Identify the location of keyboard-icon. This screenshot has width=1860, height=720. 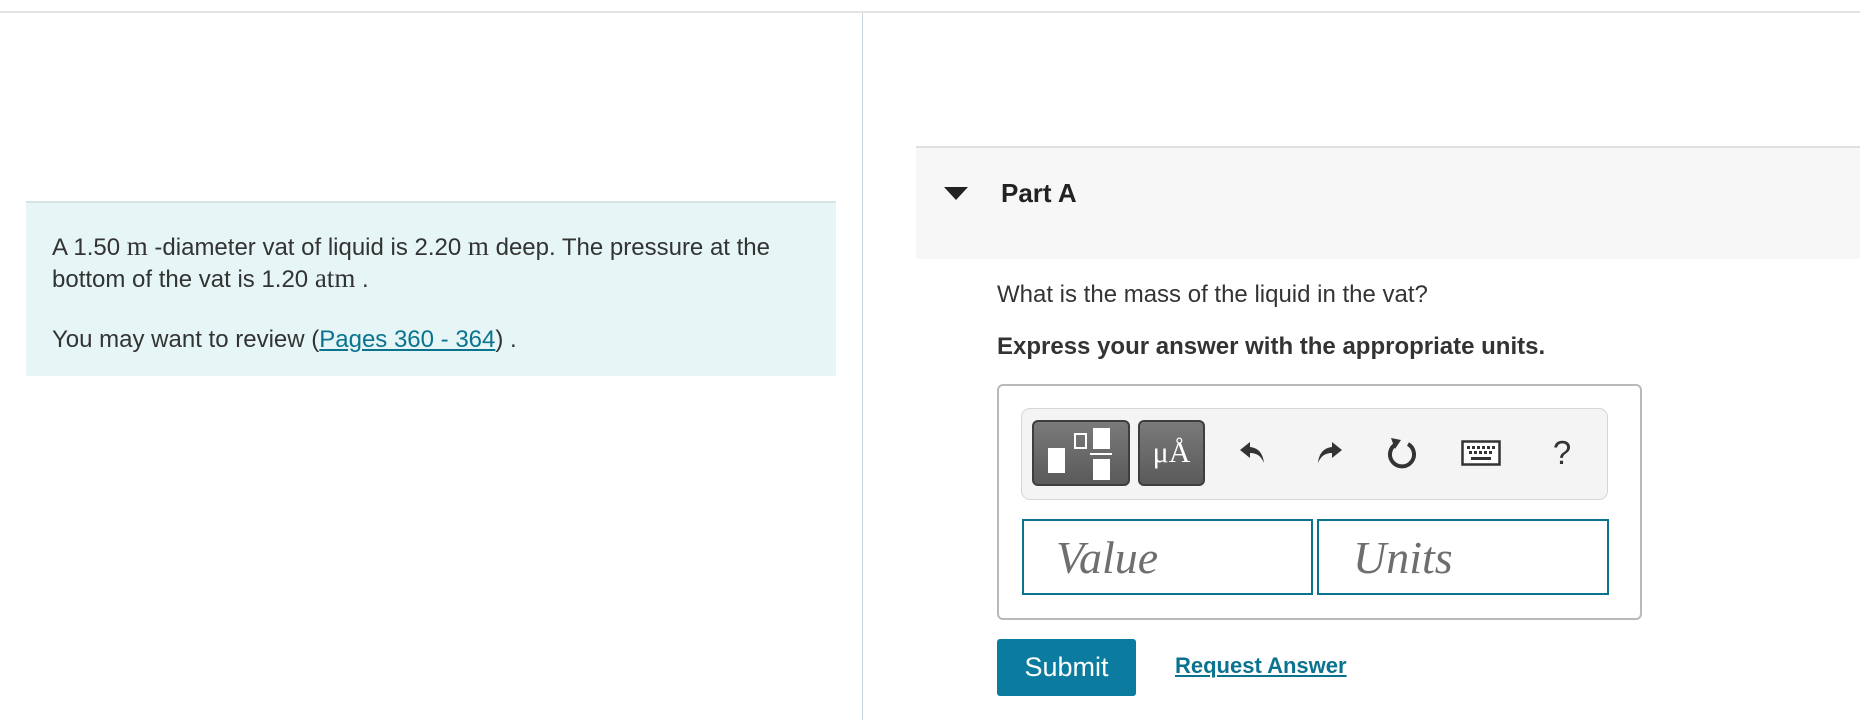
(1481, 453).